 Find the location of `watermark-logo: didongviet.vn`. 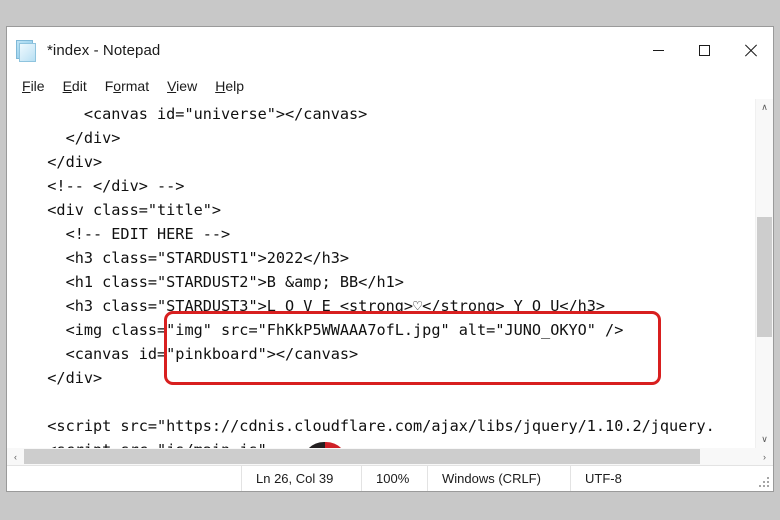

watermark-logo: didongviet.vn is located at coordinates (436, 443).